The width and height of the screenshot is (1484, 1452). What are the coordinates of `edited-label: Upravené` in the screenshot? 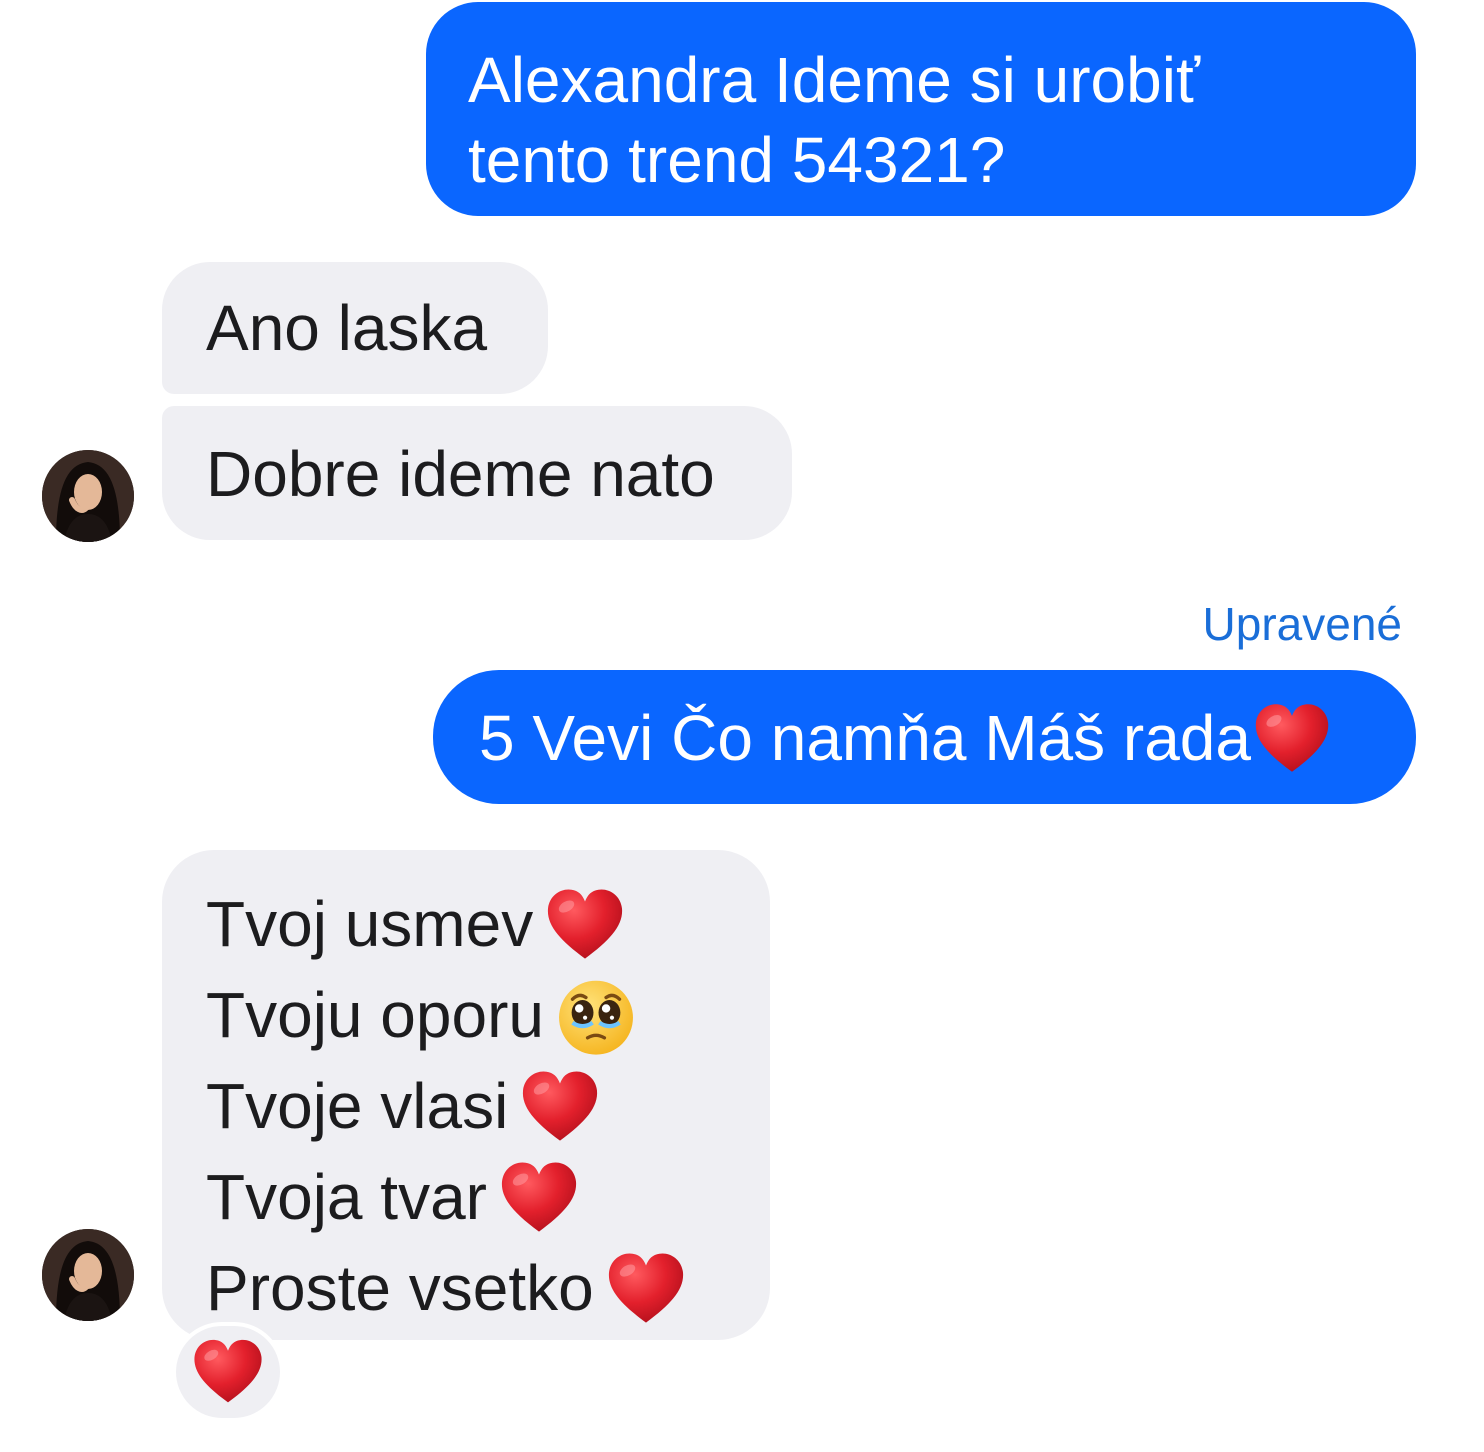 It's located at (1302, 624).